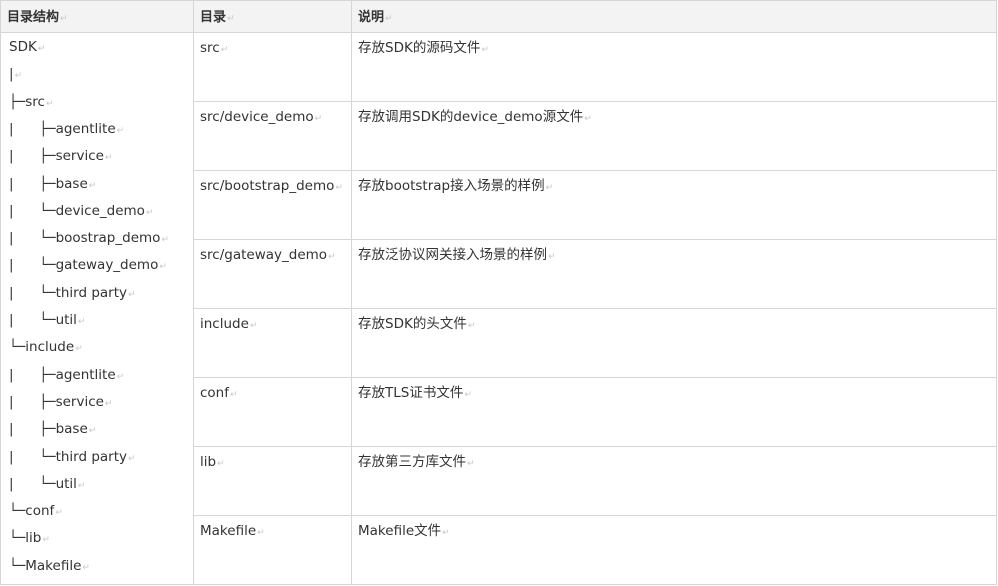  I want to click on description-cell: 存放SDK的源码文件↵, so click(423, 49).